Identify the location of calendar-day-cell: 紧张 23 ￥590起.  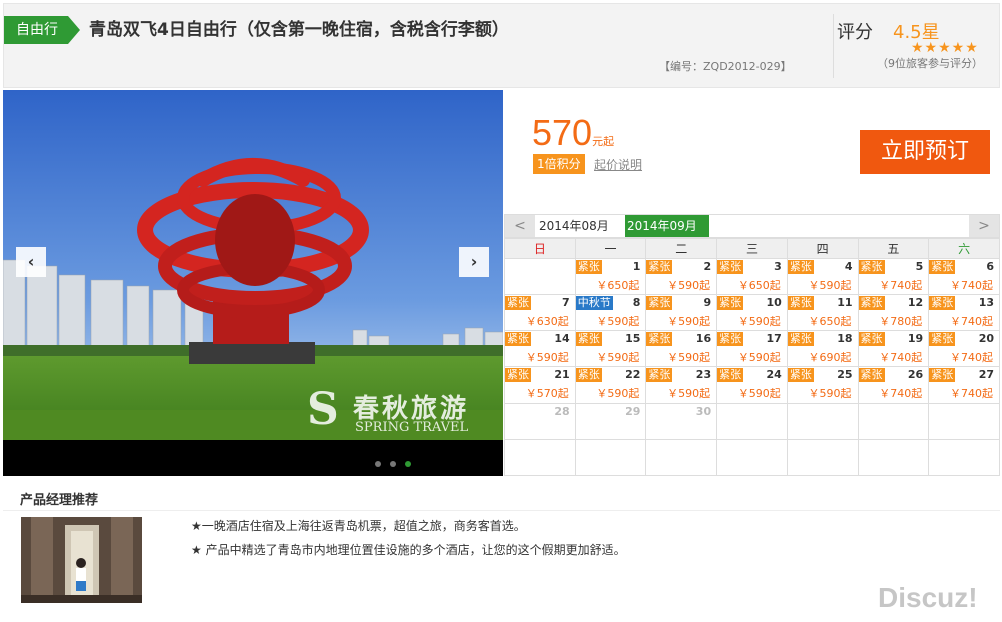
(681, 385).